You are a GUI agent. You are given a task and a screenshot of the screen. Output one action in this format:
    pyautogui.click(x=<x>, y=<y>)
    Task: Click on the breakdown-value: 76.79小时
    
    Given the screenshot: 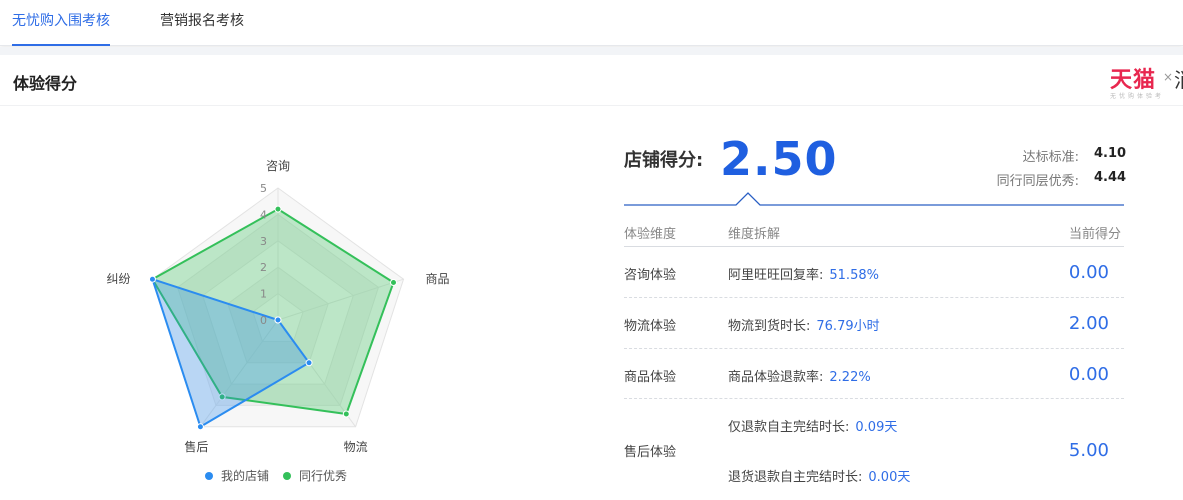 What is the action you would take?
    pyautogui.click(x=848, y=326)
    